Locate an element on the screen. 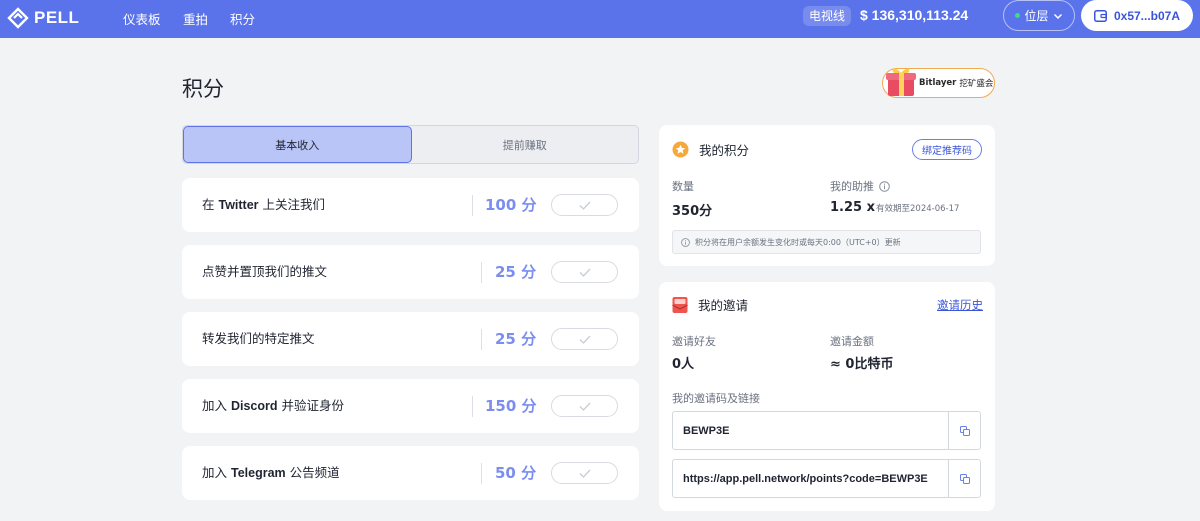 The width and height of the screenshot is (1200, 521). star-badge-icon is located at coordinates (680, 149).